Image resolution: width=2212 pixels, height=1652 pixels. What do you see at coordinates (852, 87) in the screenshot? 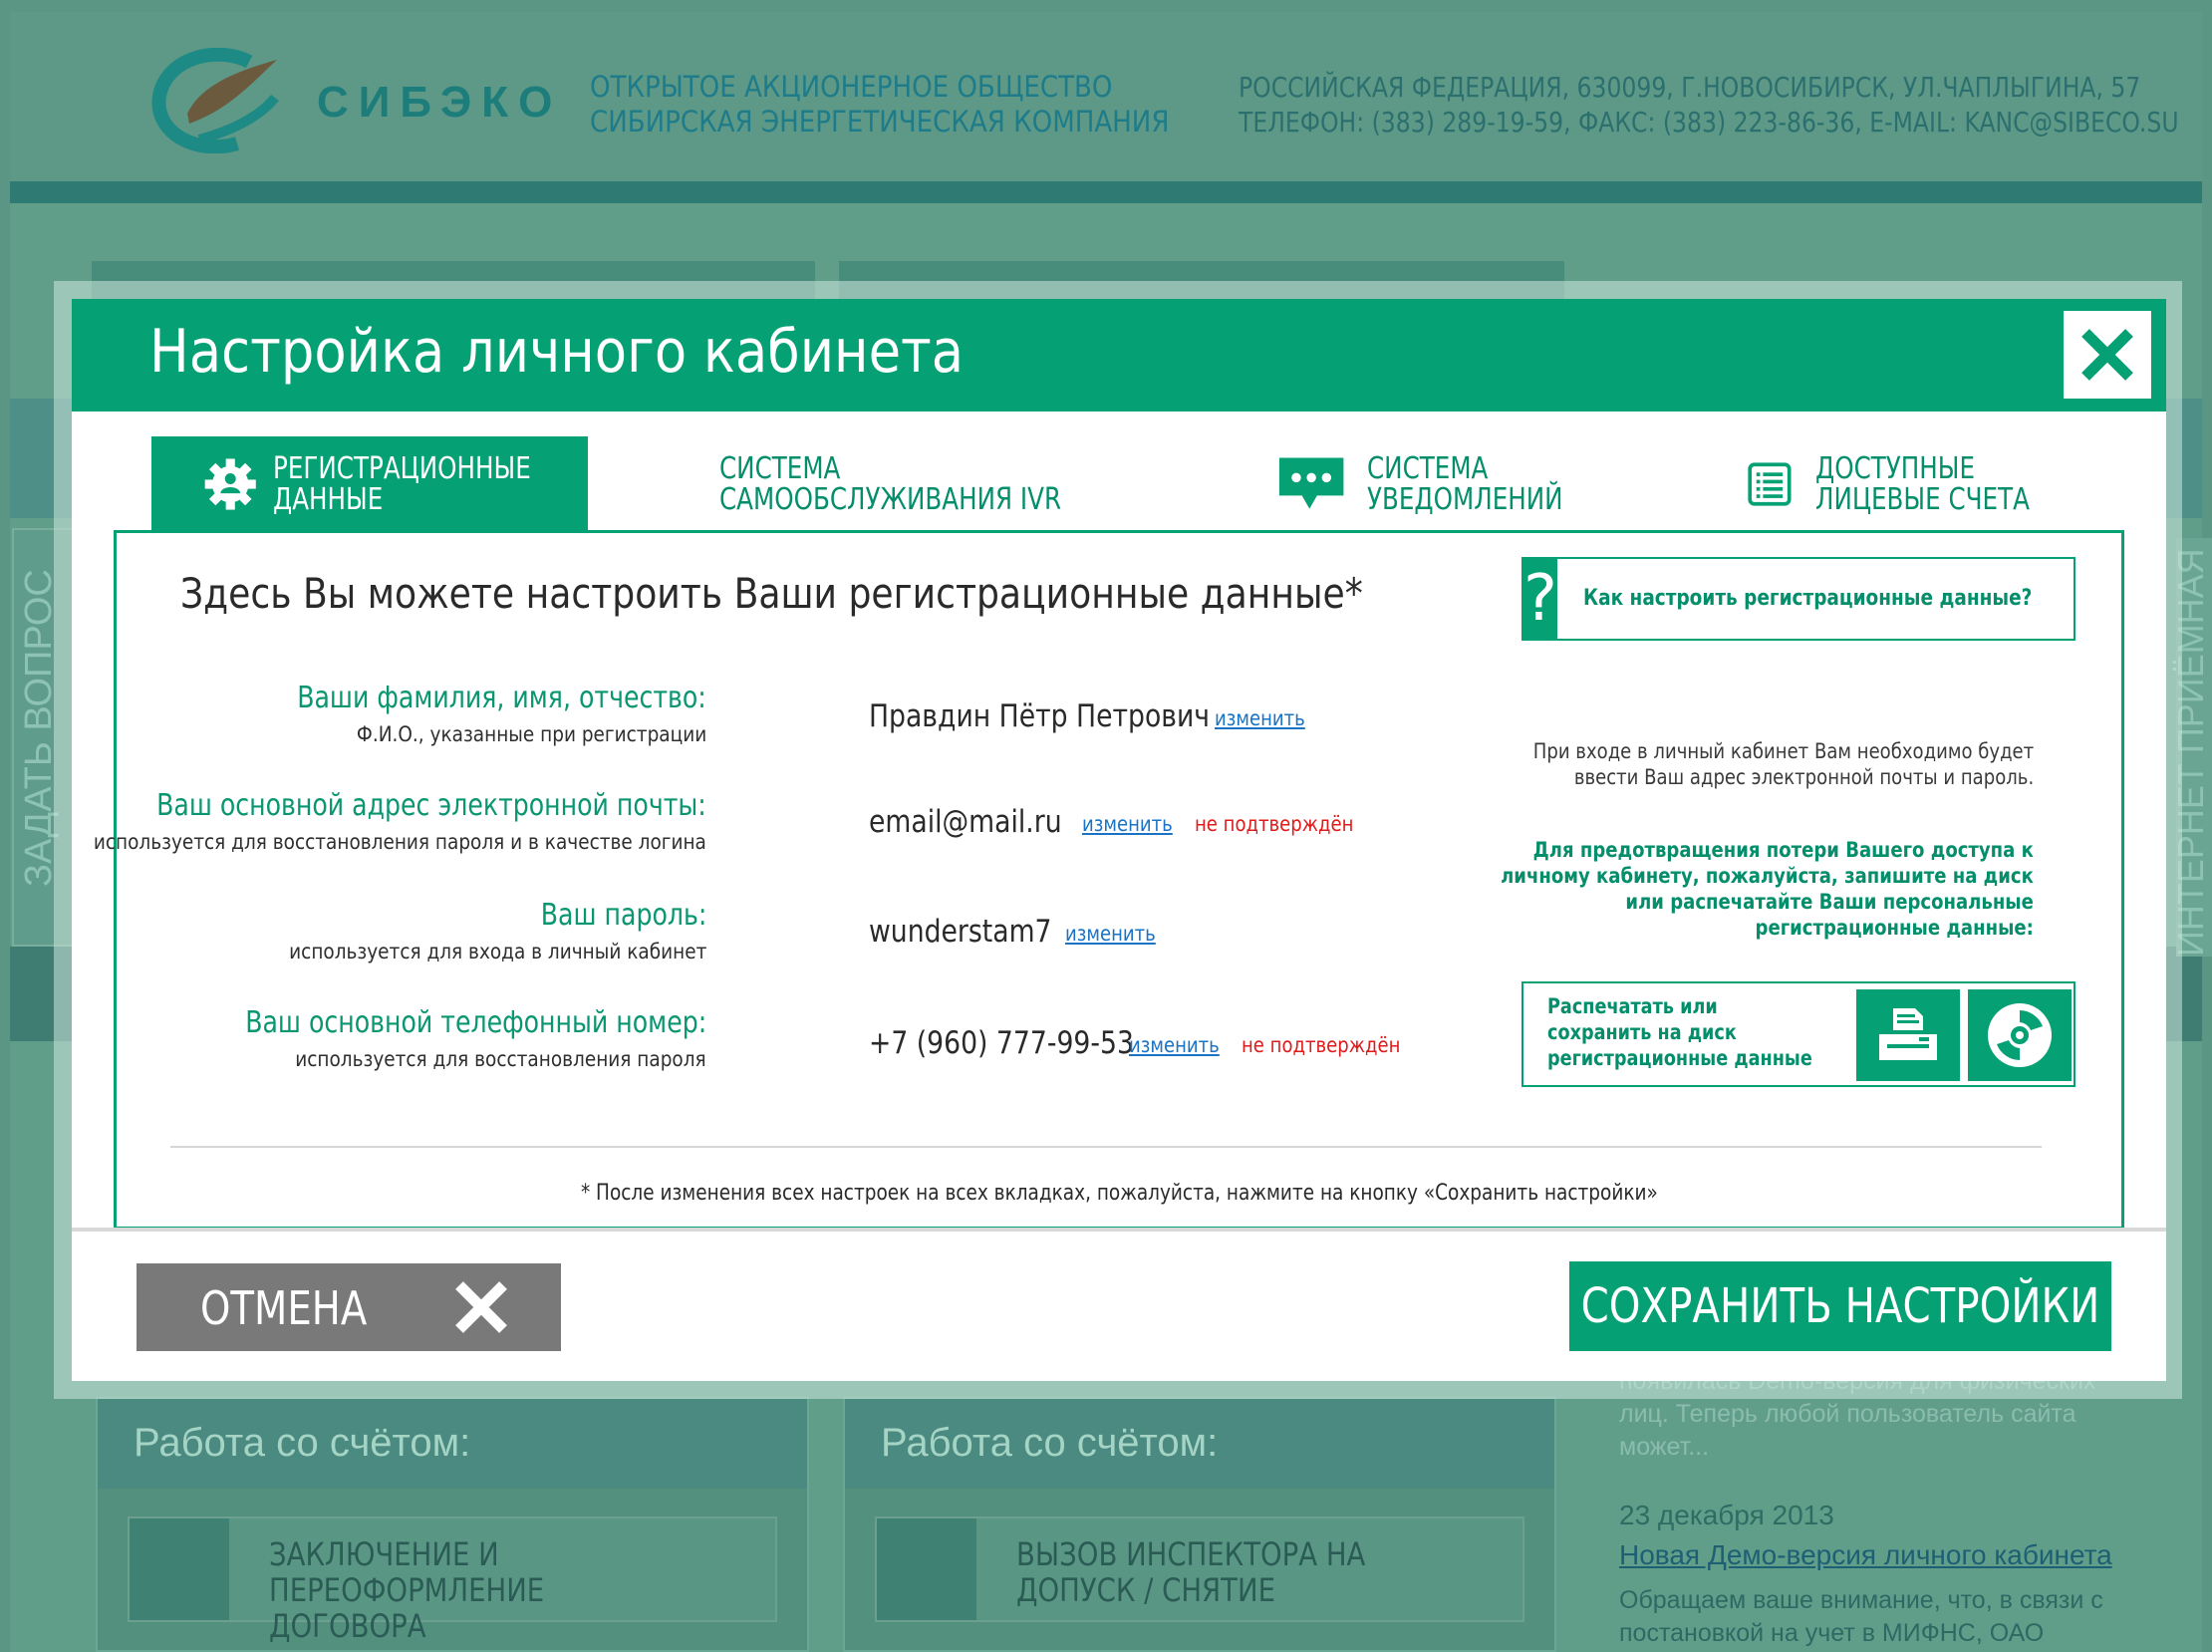
I see `company-line: ОТКРЫТОЕ АКЦИОНЕРНОЕ ОБЩЕСТВО` at bounding box center [852, 87].